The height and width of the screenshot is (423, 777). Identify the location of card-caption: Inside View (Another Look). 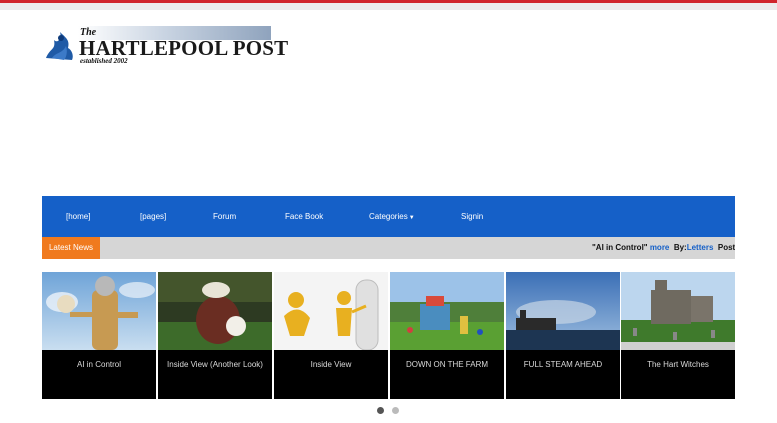
(215, 364).